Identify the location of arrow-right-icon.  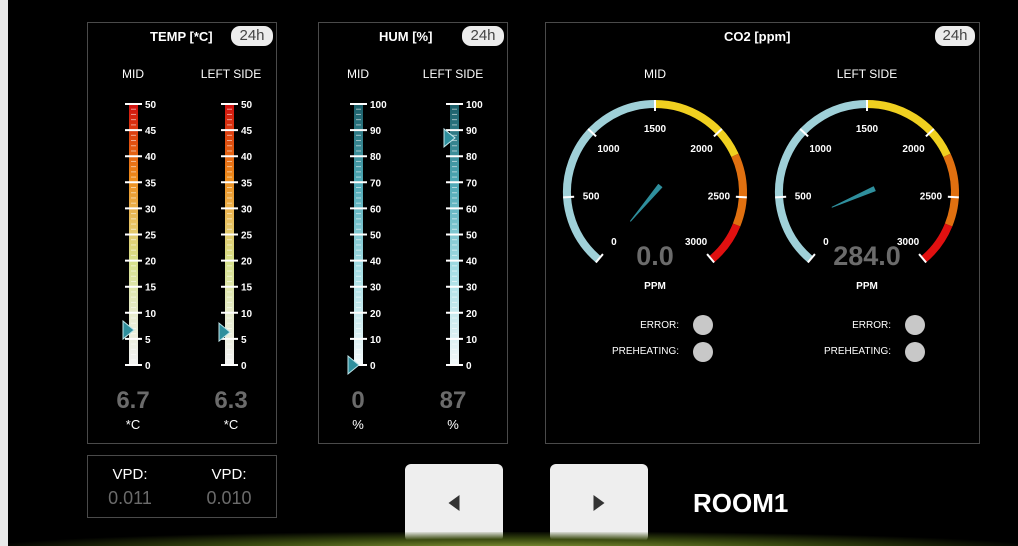
(599, 503).